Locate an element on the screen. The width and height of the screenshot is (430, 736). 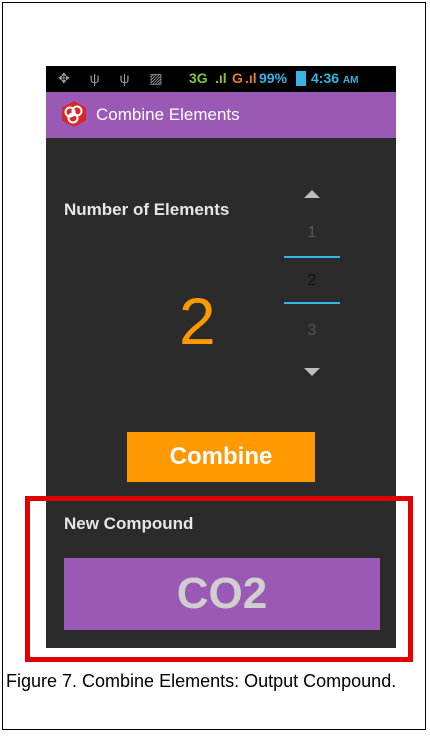
status-bar: ✥ ψ ψ ▨ 3G .ıl G .ıl 99% 4:36 AM is located at coordinates (221, 79).